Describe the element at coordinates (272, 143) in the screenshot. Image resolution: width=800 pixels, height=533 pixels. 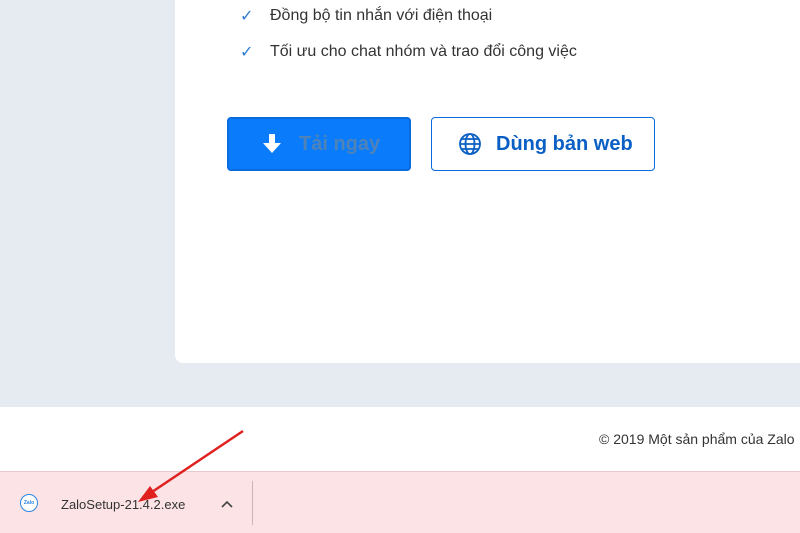
I see `download-arrow-icon` at that location.